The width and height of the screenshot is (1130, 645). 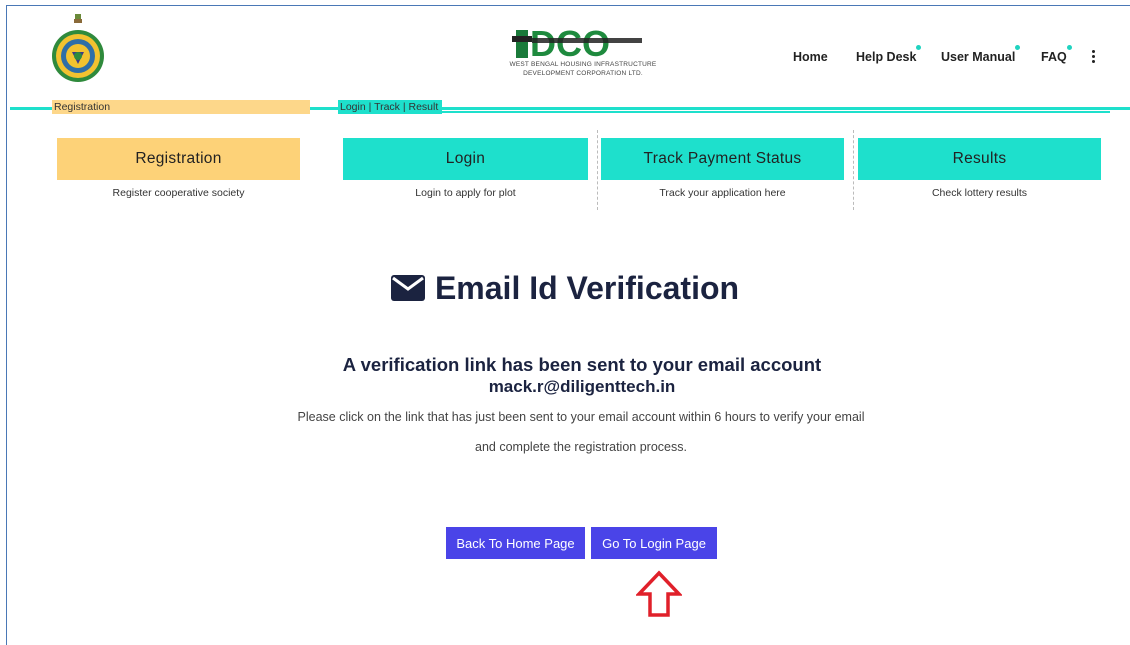 What do you see at coordinates (78, 50) in the screenshot?
I see `state-emblem-logo` at bounding box center [78, 50].